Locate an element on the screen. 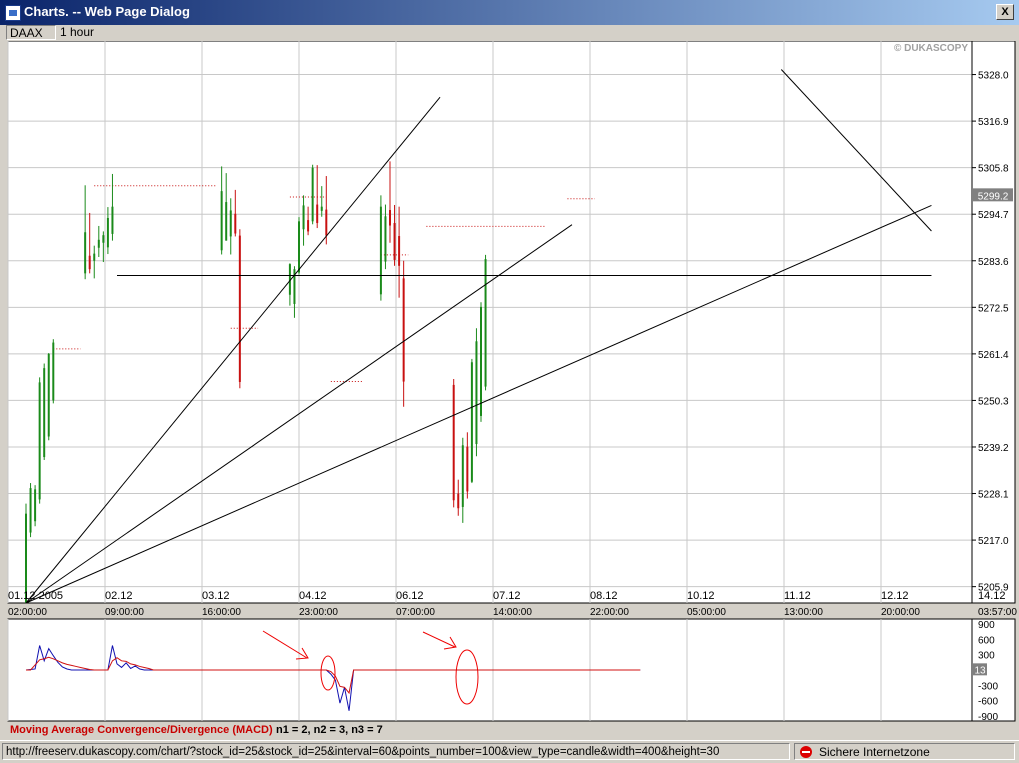 This screenshot has height=763, width=1019. y-tick-label: 5316.9 is located at coordinates (993, 122).